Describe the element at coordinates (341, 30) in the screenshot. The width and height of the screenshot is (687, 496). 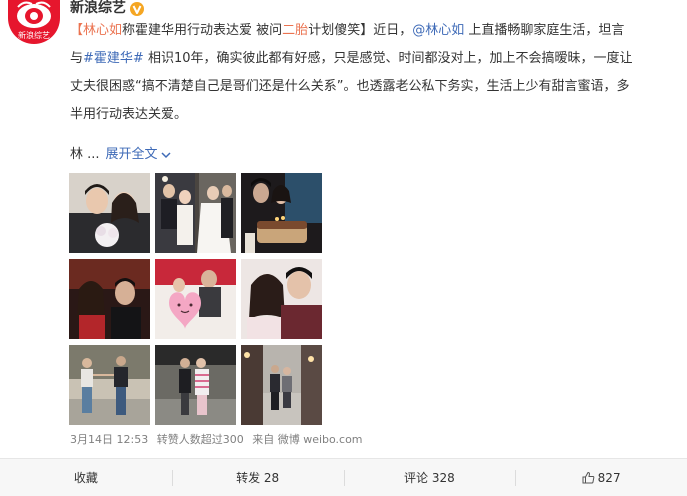
I see `title-end: 计划傻笑】` at that location.